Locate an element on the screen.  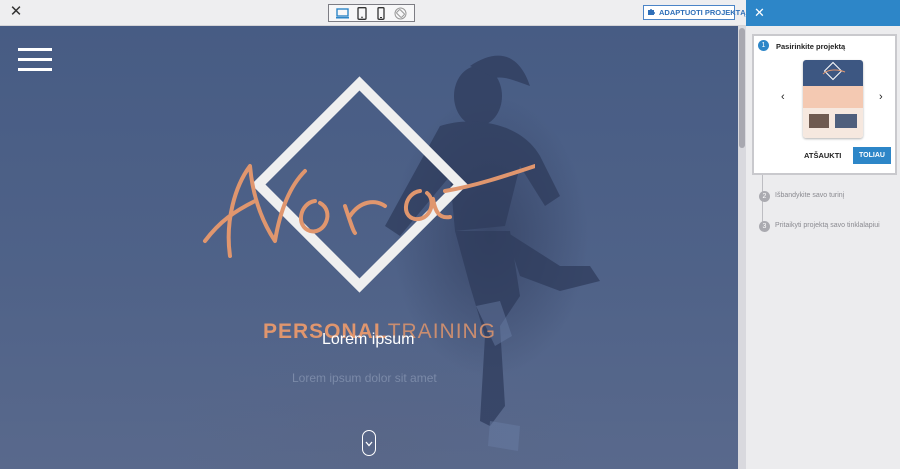
preview-toolbar: ✕ ADAPTUOTI PROJEKTĄ is located at coordinates (373, 13).